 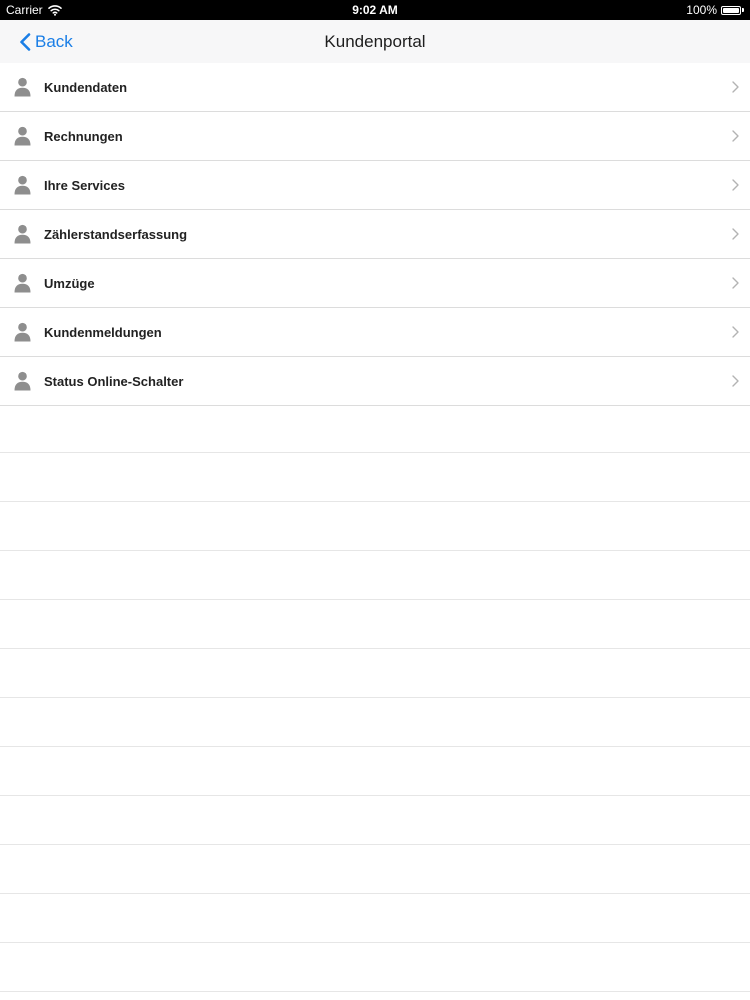 What do you see at coordinates (84, 185) in the screenshot?
I see `menu-item-label: Ihre Services` at bounding box center [84, 185].